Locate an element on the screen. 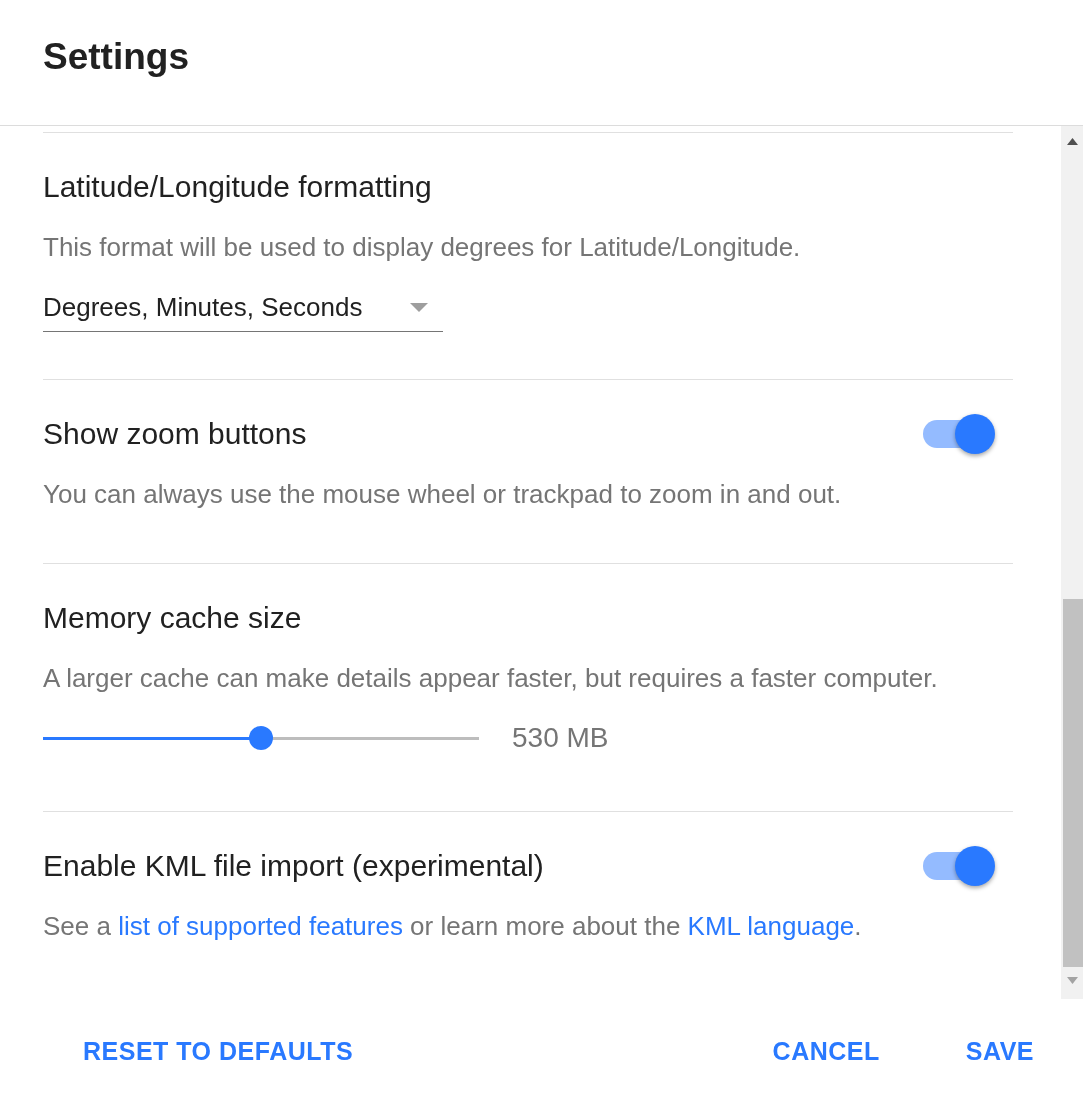  dialog-title: Settings is located at coordinates (116, 57).